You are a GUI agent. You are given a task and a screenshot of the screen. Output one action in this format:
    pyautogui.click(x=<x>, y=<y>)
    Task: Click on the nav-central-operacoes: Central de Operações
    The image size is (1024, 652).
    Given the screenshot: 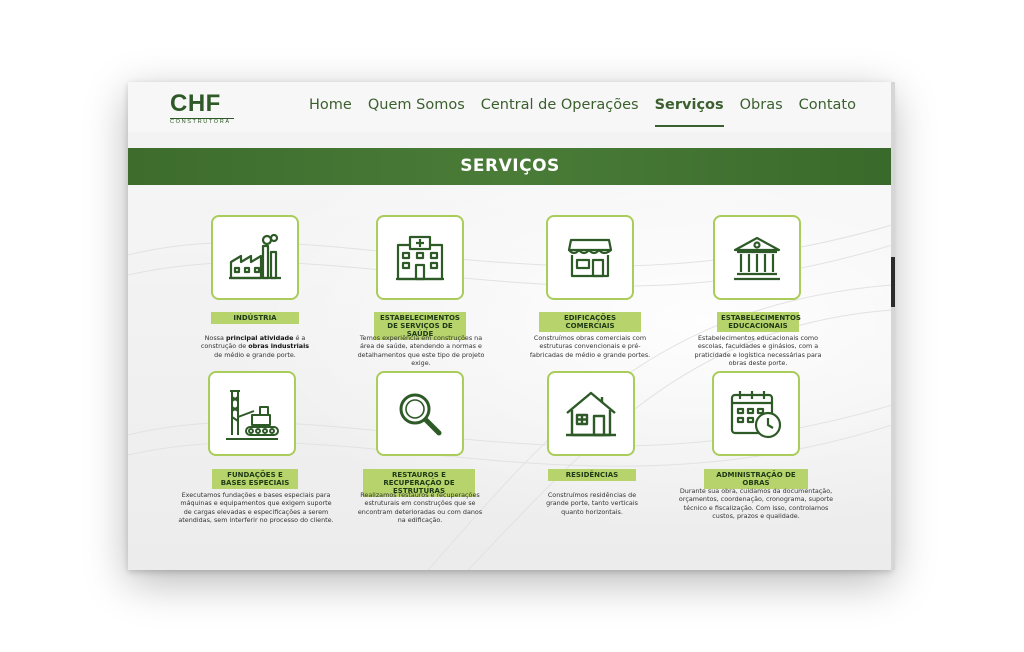 What is the action you would take?
    pyautogui.click(x=560, y=112)
    